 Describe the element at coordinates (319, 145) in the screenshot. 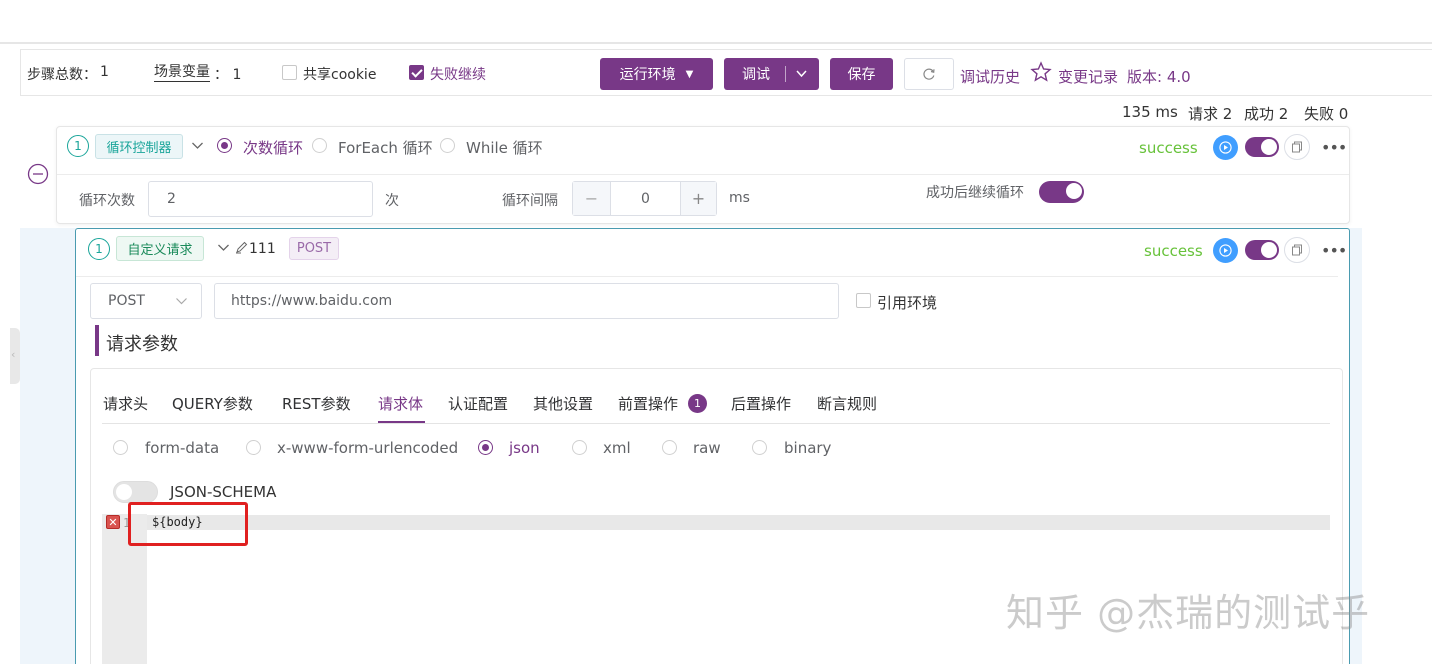

I see `foreach-radio` at that location.